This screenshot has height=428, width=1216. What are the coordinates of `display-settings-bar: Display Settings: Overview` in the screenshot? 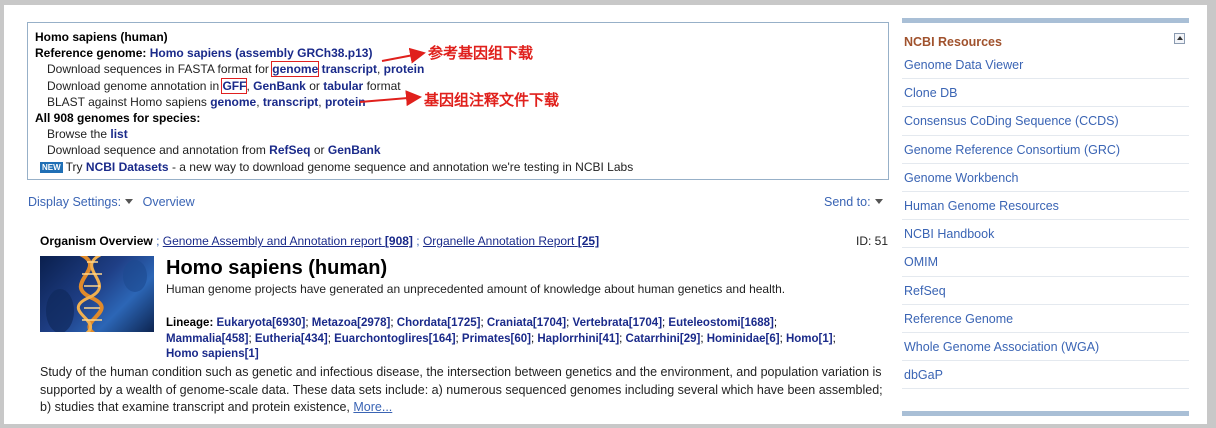 It's located at (111, 202).